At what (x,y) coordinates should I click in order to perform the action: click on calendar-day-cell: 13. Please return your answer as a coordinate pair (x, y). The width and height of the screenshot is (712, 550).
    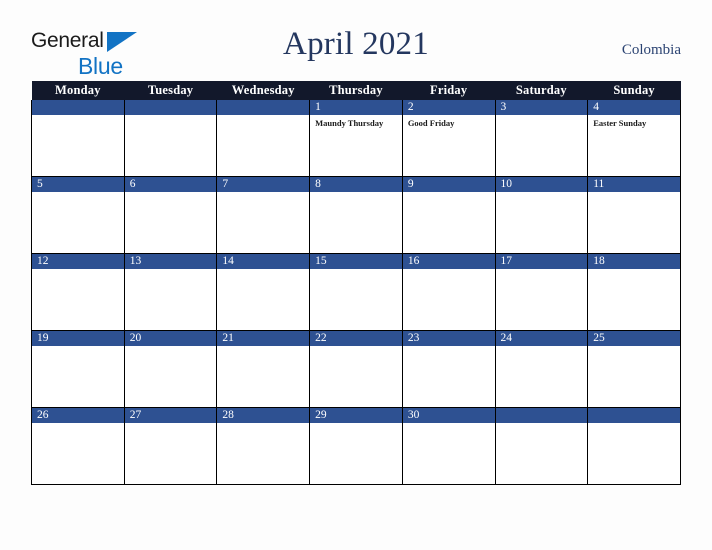
    Looking at the image, I should click on (170, 292).